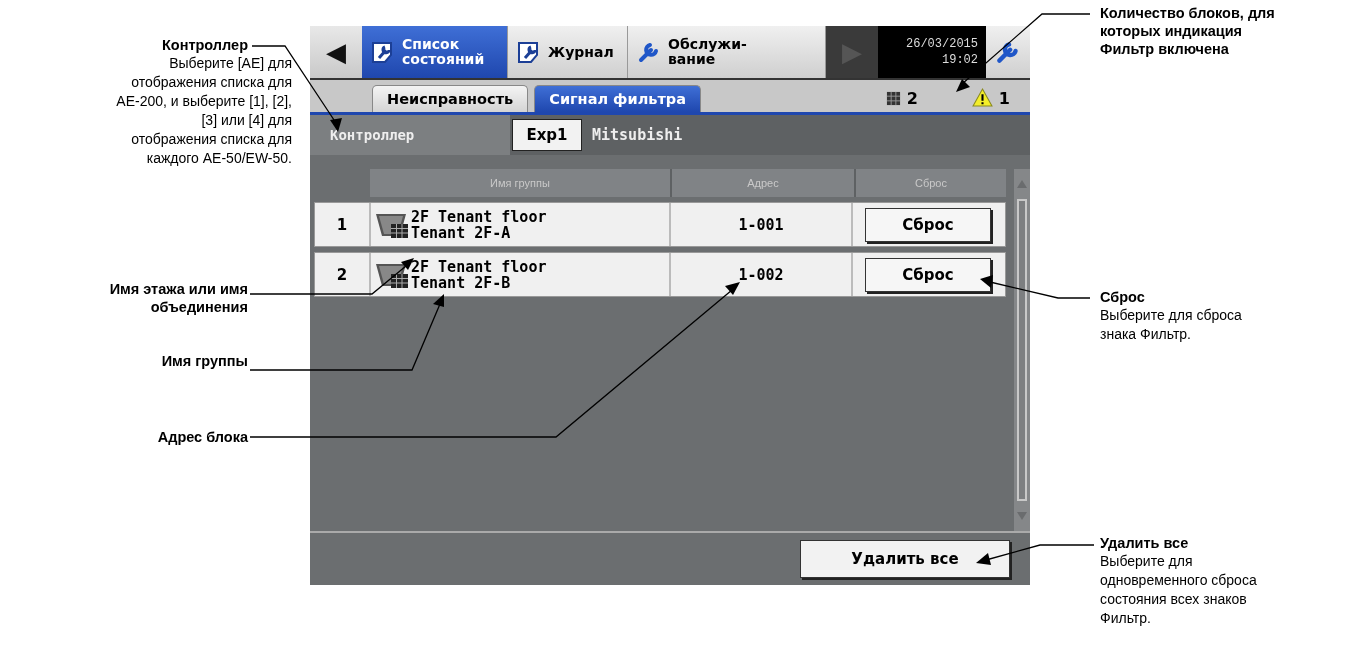 Image resolution: width=1361 pixels, height=649 pixels. Describe the element at coordinates (203, 111) in the screenshot. I see `callout-text: Выберите [AE] для отображения списка для AE-200, и выберите [1], [2], [3] или [4] для отображения списка для каждого AE-50/EW-50.` at that location.